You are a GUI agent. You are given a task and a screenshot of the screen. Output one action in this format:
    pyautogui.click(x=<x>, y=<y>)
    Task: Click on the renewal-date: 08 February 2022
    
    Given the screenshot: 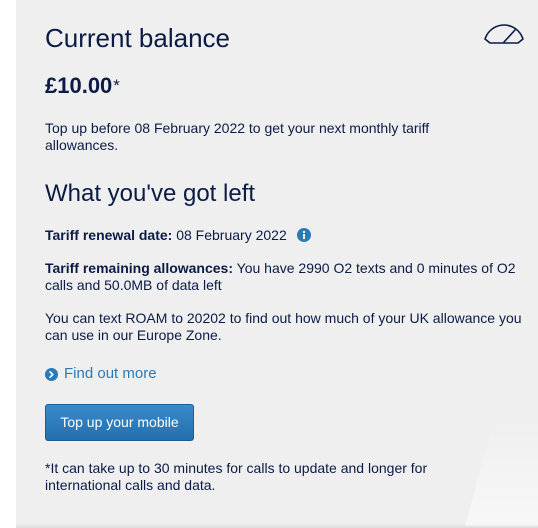 What is the action you would take?
    pyautogui.click(x=231, y=235)
    